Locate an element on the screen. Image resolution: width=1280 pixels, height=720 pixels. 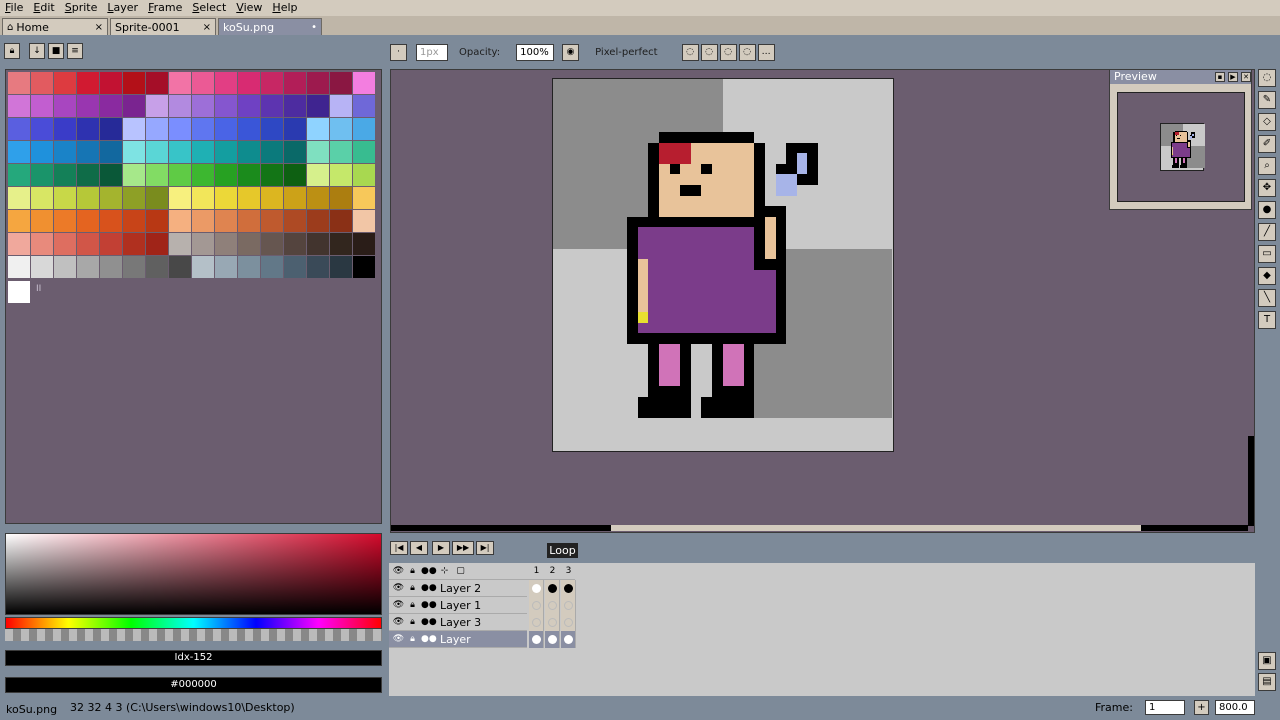
frame-input: 1 is located at coordinates (1165, 707).